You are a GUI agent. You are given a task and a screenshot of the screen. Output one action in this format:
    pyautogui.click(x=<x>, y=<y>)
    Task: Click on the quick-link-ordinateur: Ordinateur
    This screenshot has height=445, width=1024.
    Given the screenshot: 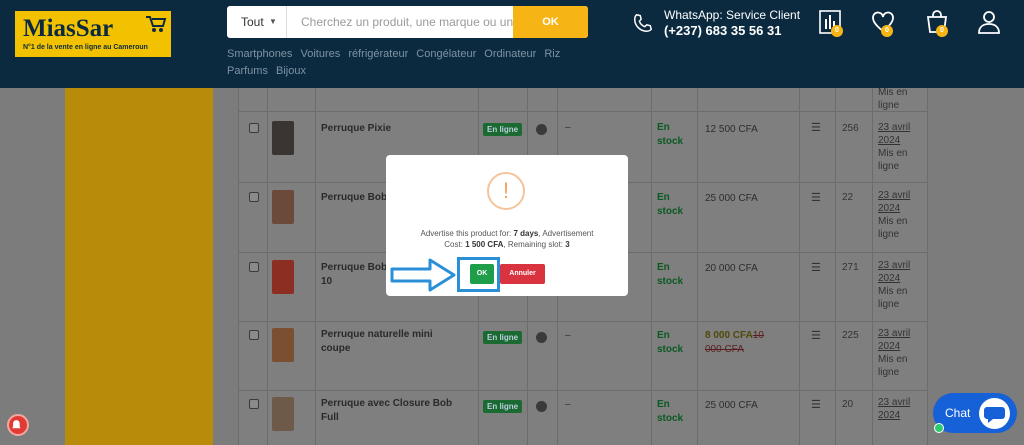 What is the action you would take?
    pyautogui.click(x=510, y=54)
    